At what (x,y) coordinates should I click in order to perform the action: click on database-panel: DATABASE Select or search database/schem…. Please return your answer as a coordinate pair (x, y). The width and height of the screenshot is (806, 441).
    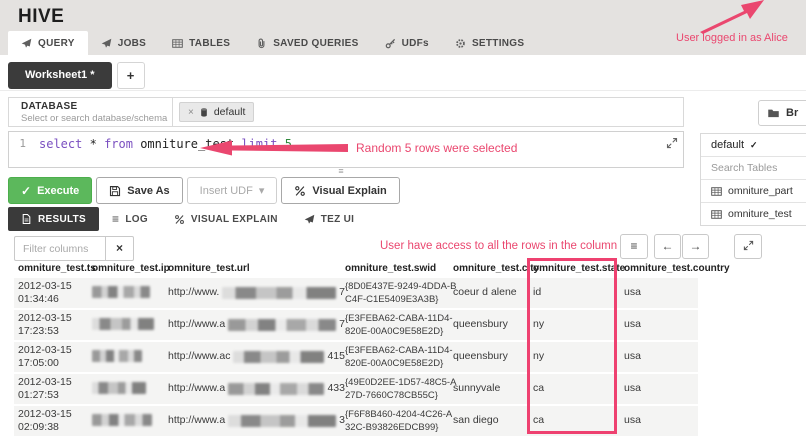
    Looking at the image, I should click on (346, 112).